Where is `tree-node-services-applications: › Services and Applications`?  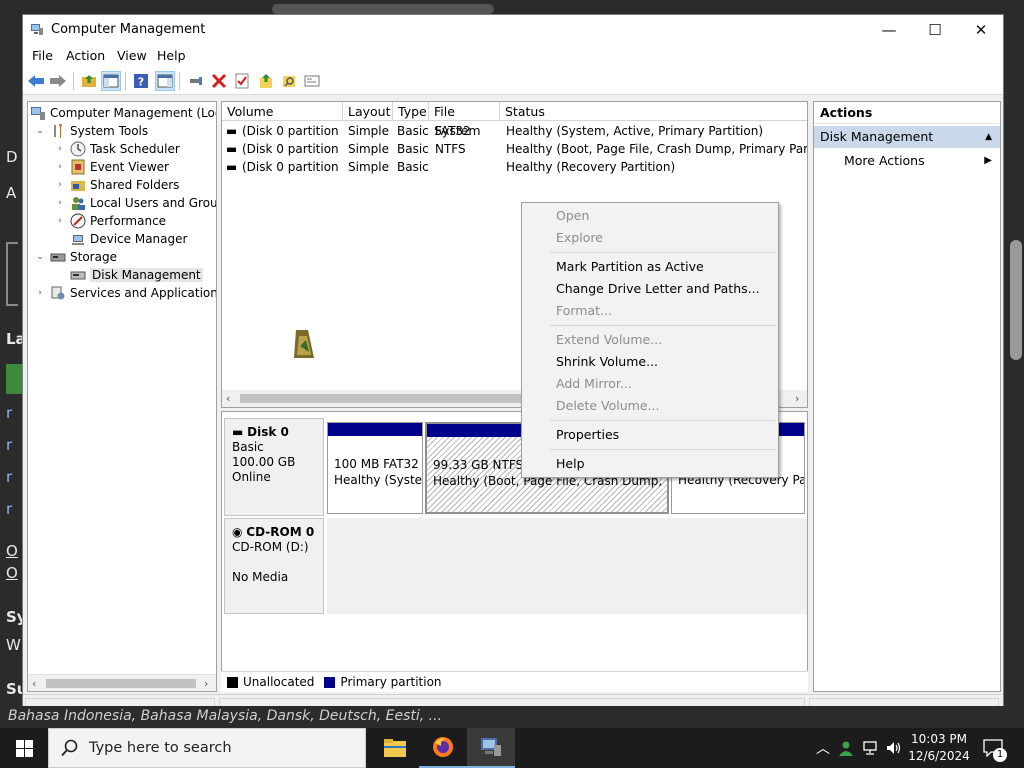 tree-node-services-applications: › Services and Applications is located at coordinates (125, 293).